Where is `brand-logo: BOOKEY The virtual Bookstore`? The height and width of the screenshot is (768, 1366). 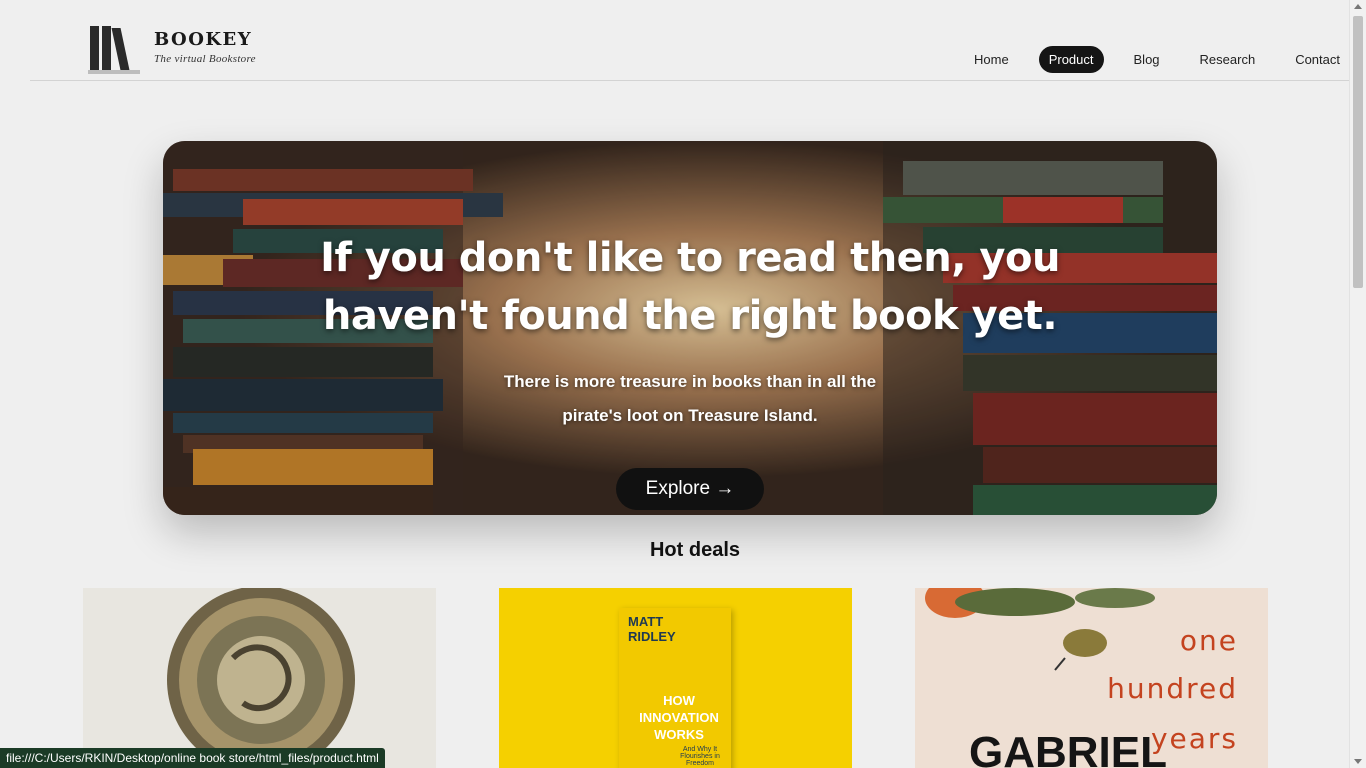
brand-logo: BOOKEY The virtual Bookstore is located at coordinates (172, 49).